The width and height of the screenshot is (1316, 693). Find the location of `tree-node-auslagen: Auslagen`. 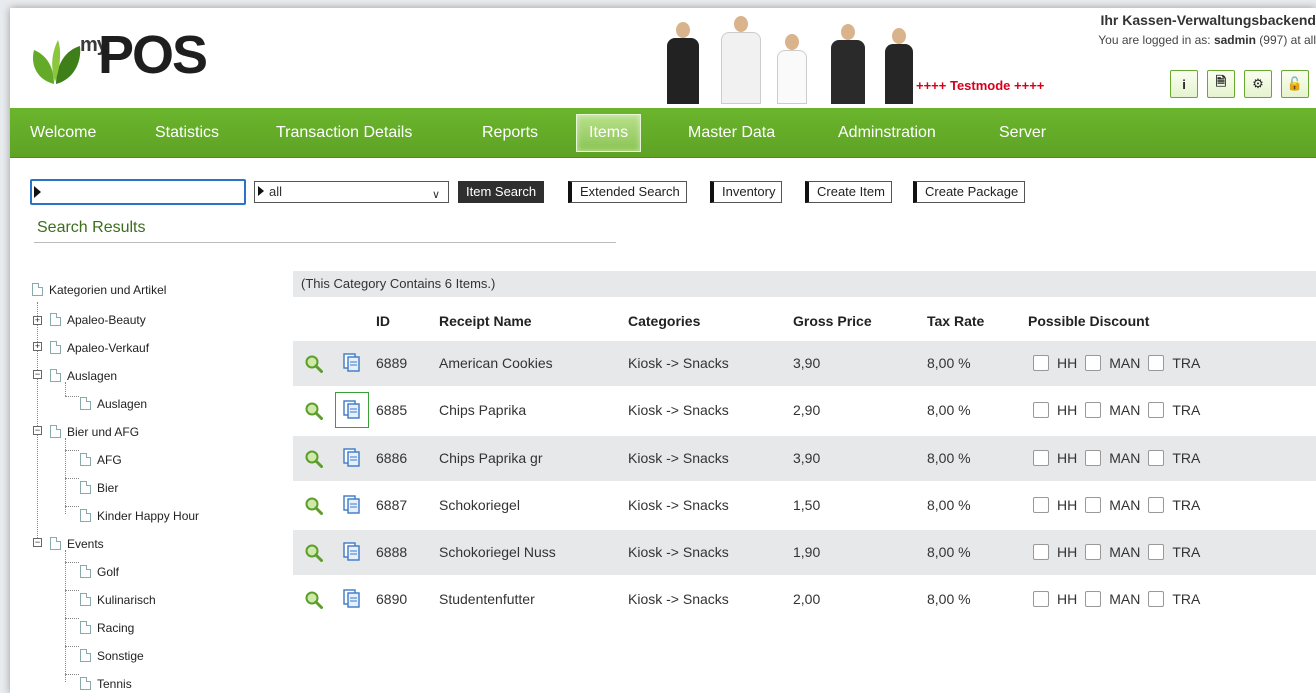

tree-node-auslagen: Auslagen is located at coordinates (83, 376).